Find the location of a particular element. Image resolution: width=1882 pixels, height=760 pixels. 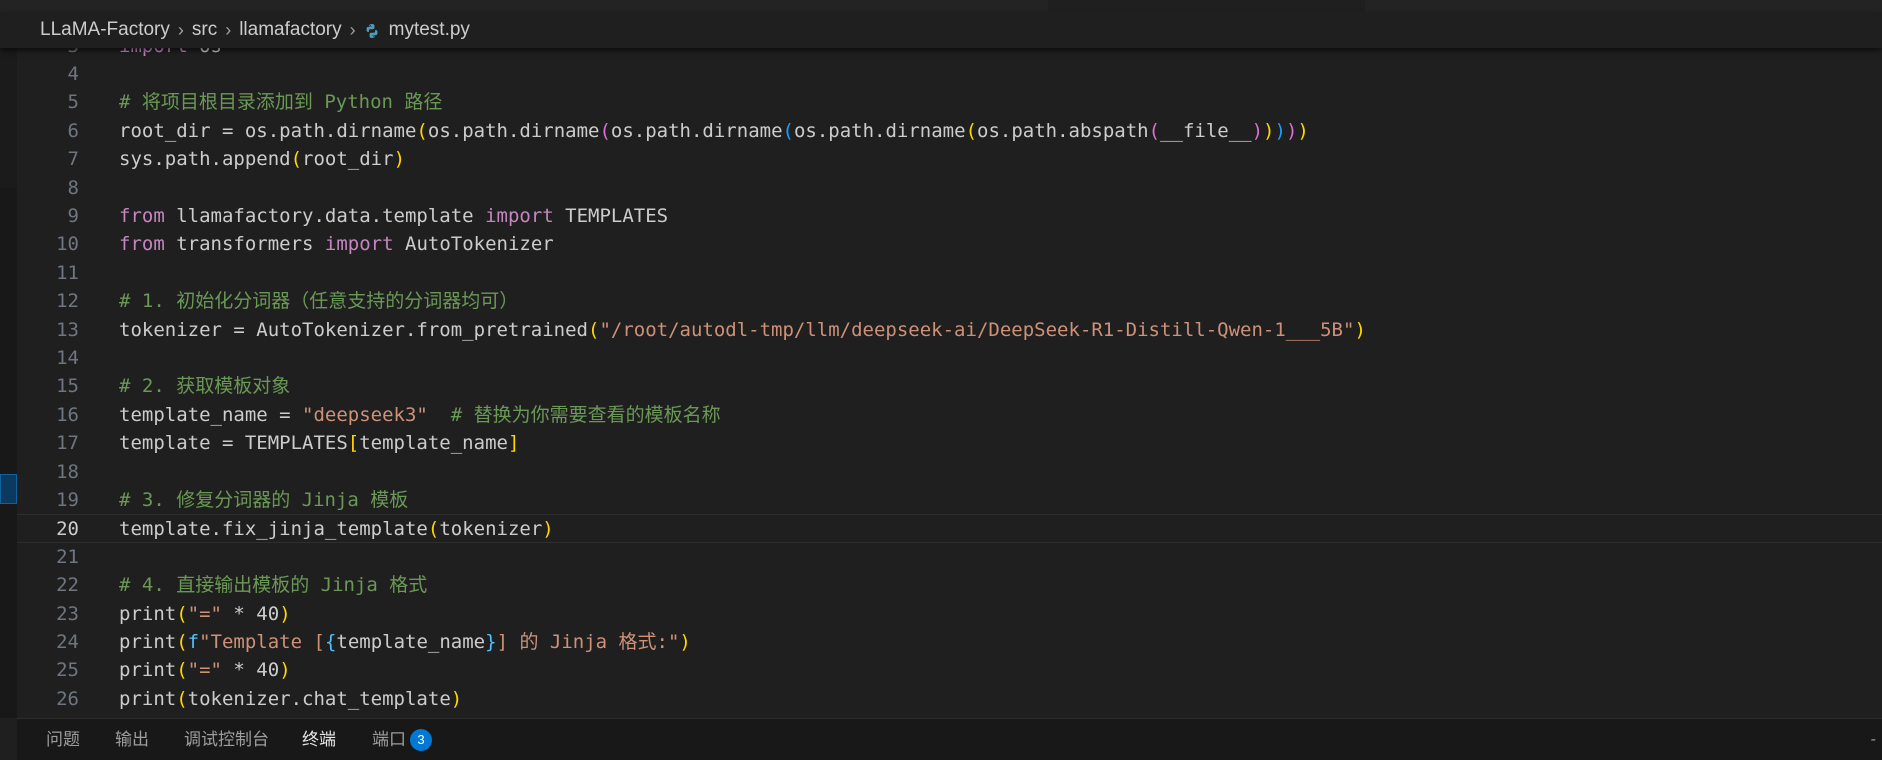

code-line: 22 # 4. 直接输出模板的 Jinja 格式 is located at coordinates (949, 585).